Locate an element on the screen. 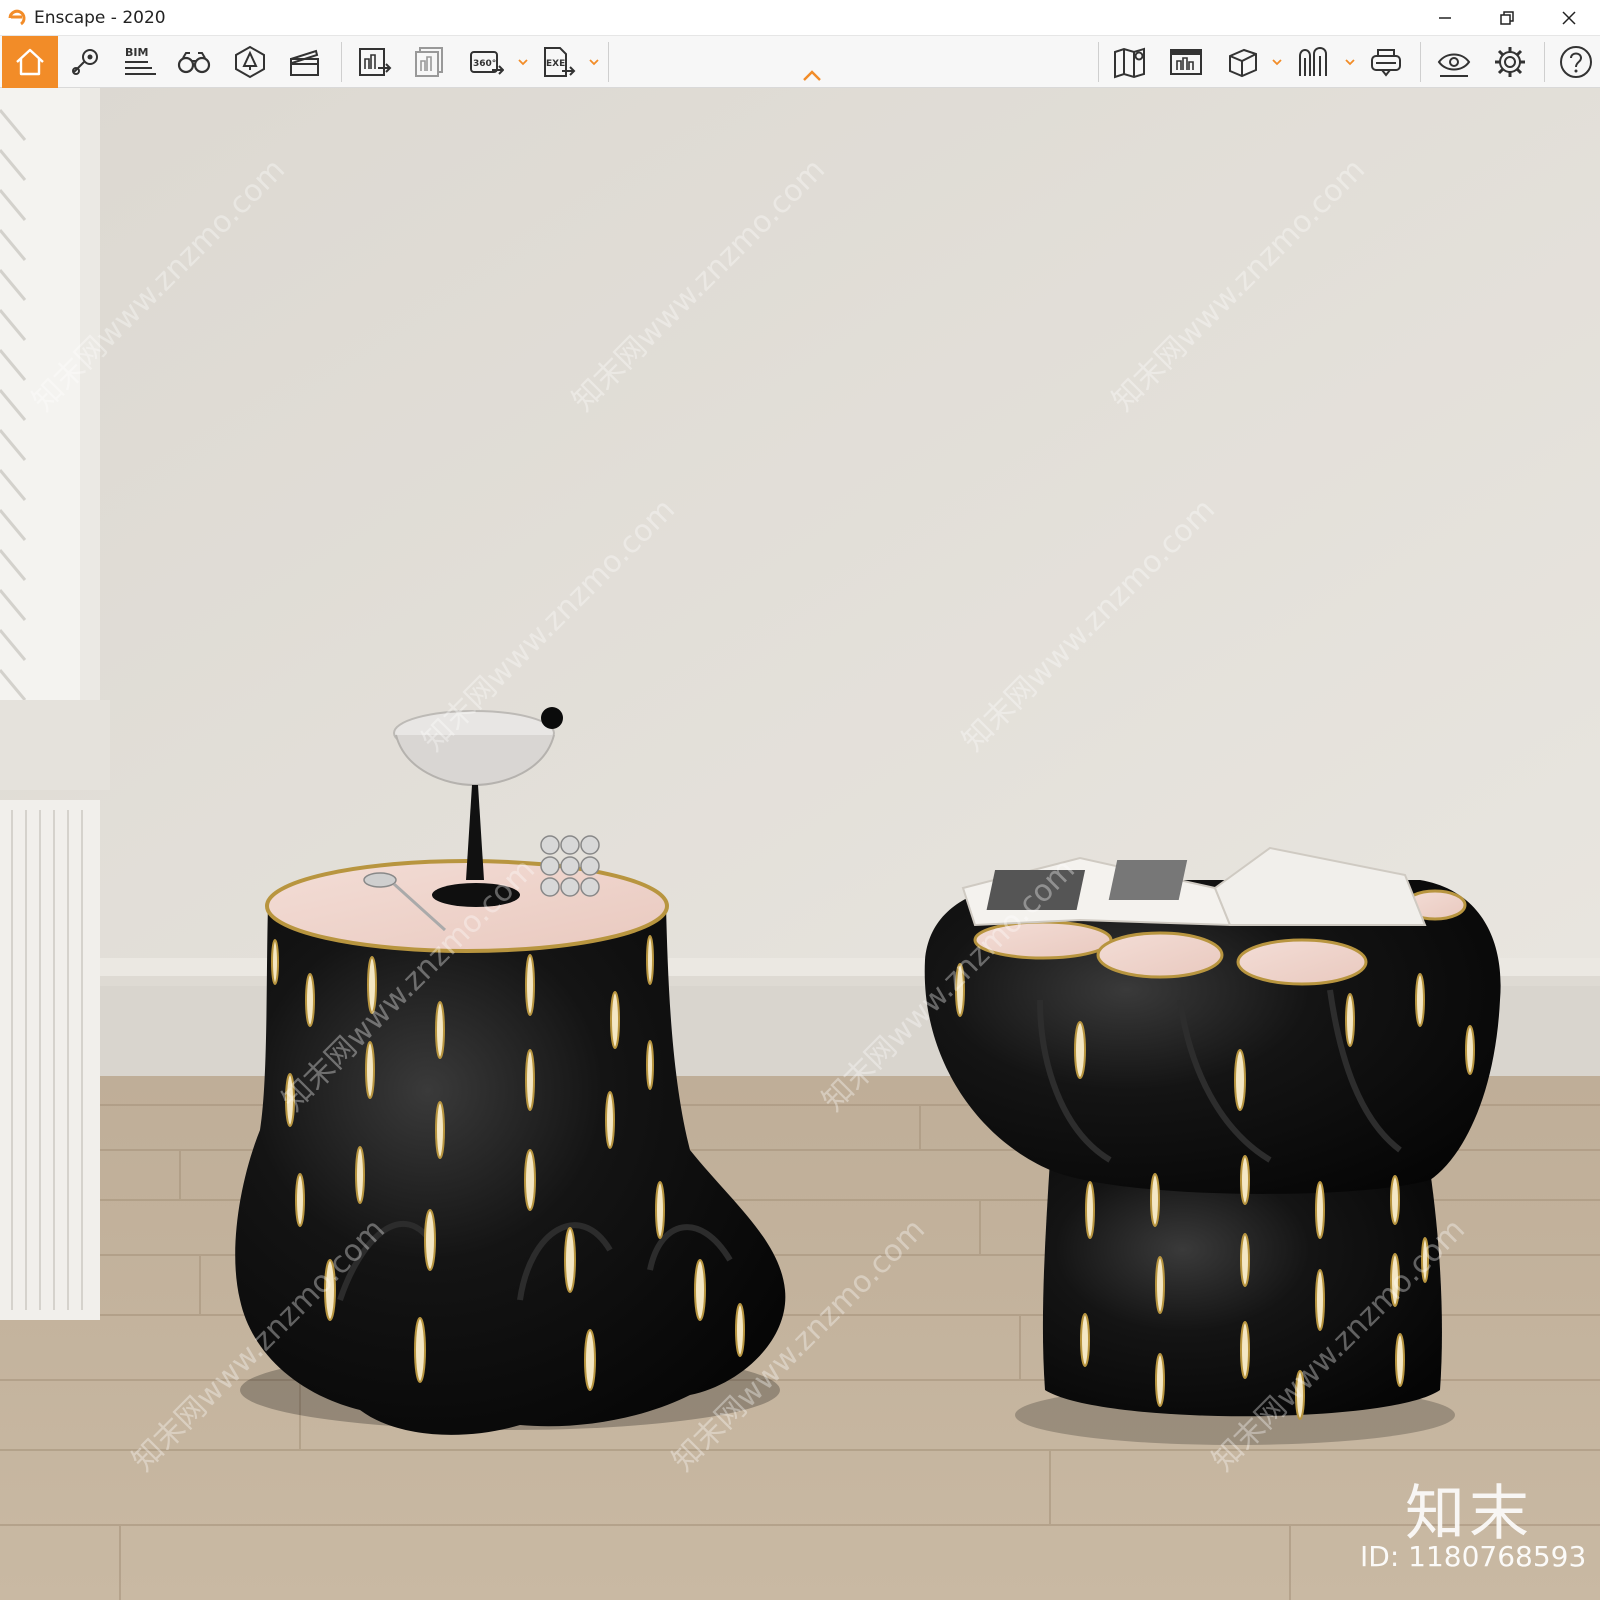 The image size is (1600, 1600). bim-button: BIM is located at coordinates (140, 62).